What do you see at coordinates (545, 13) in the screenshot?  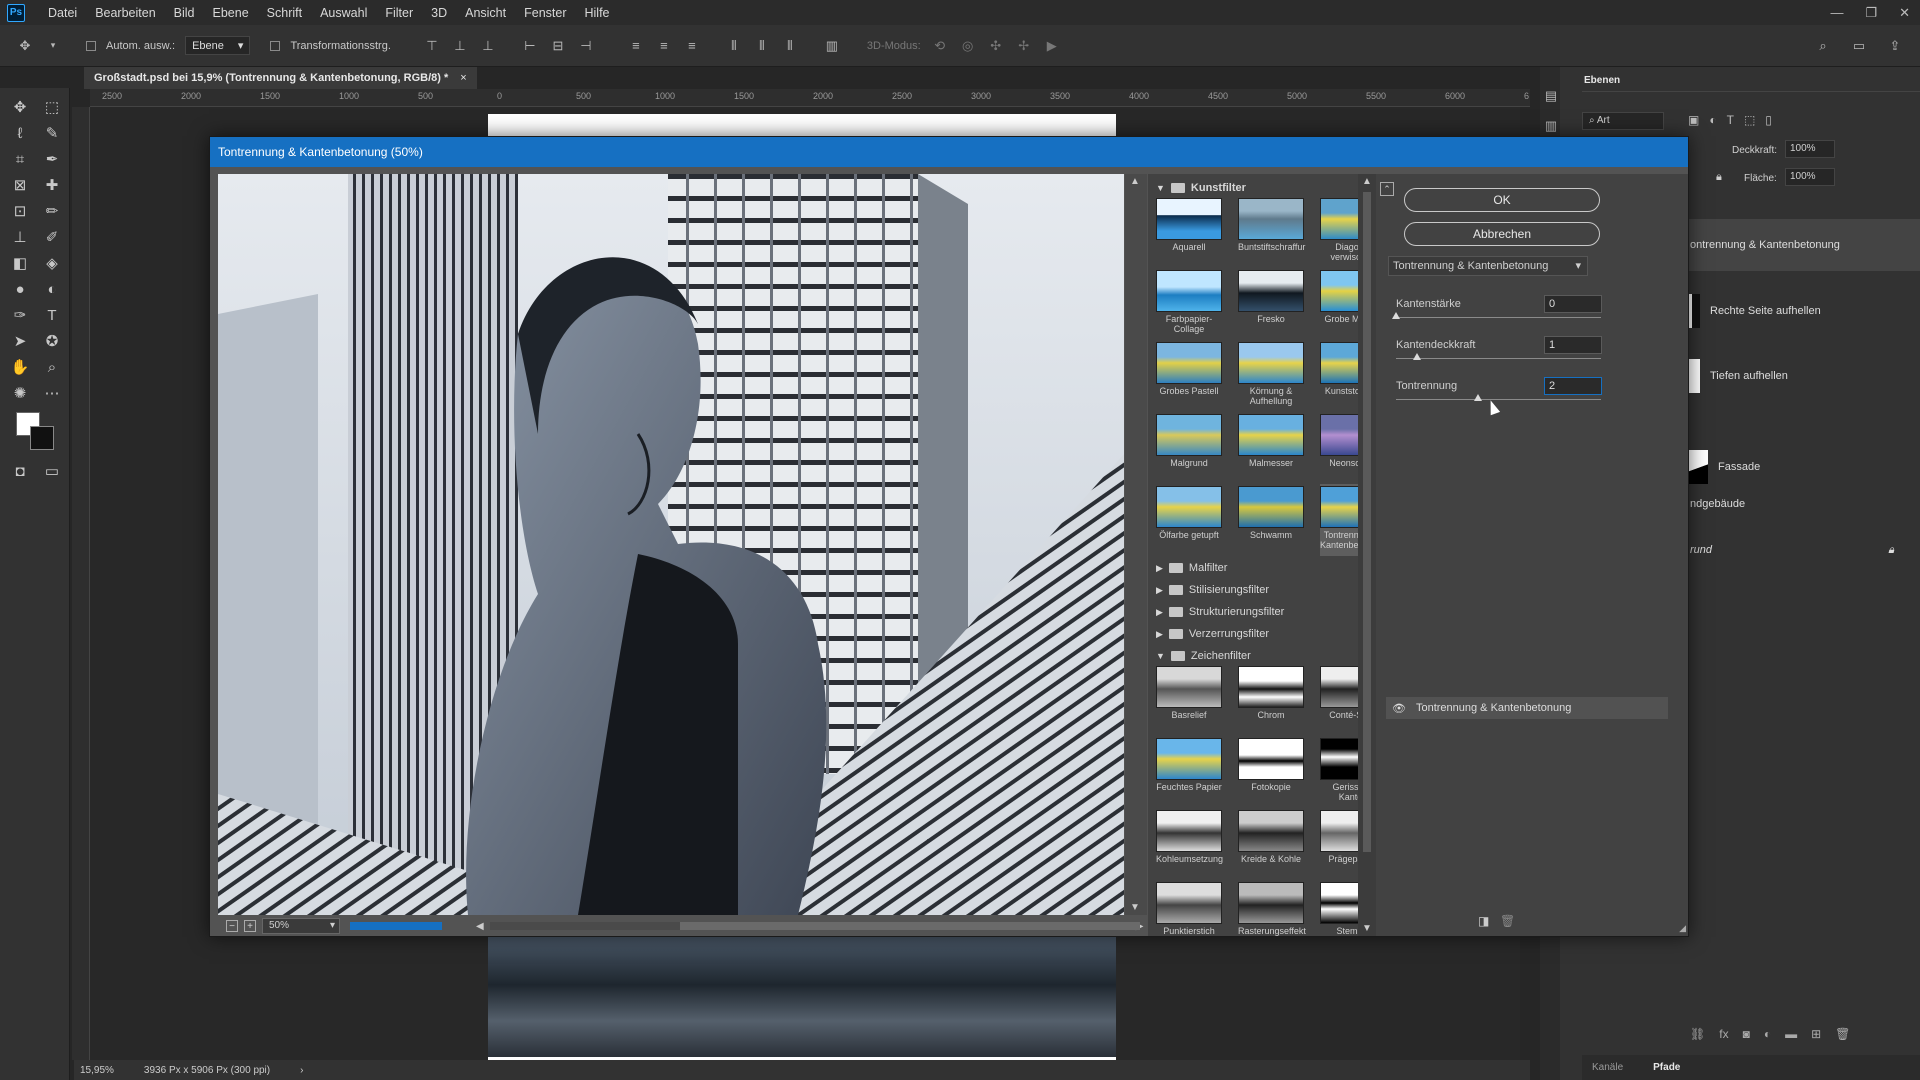 I see `menu-fenster: Fenster` at bounding box center [545, 13].